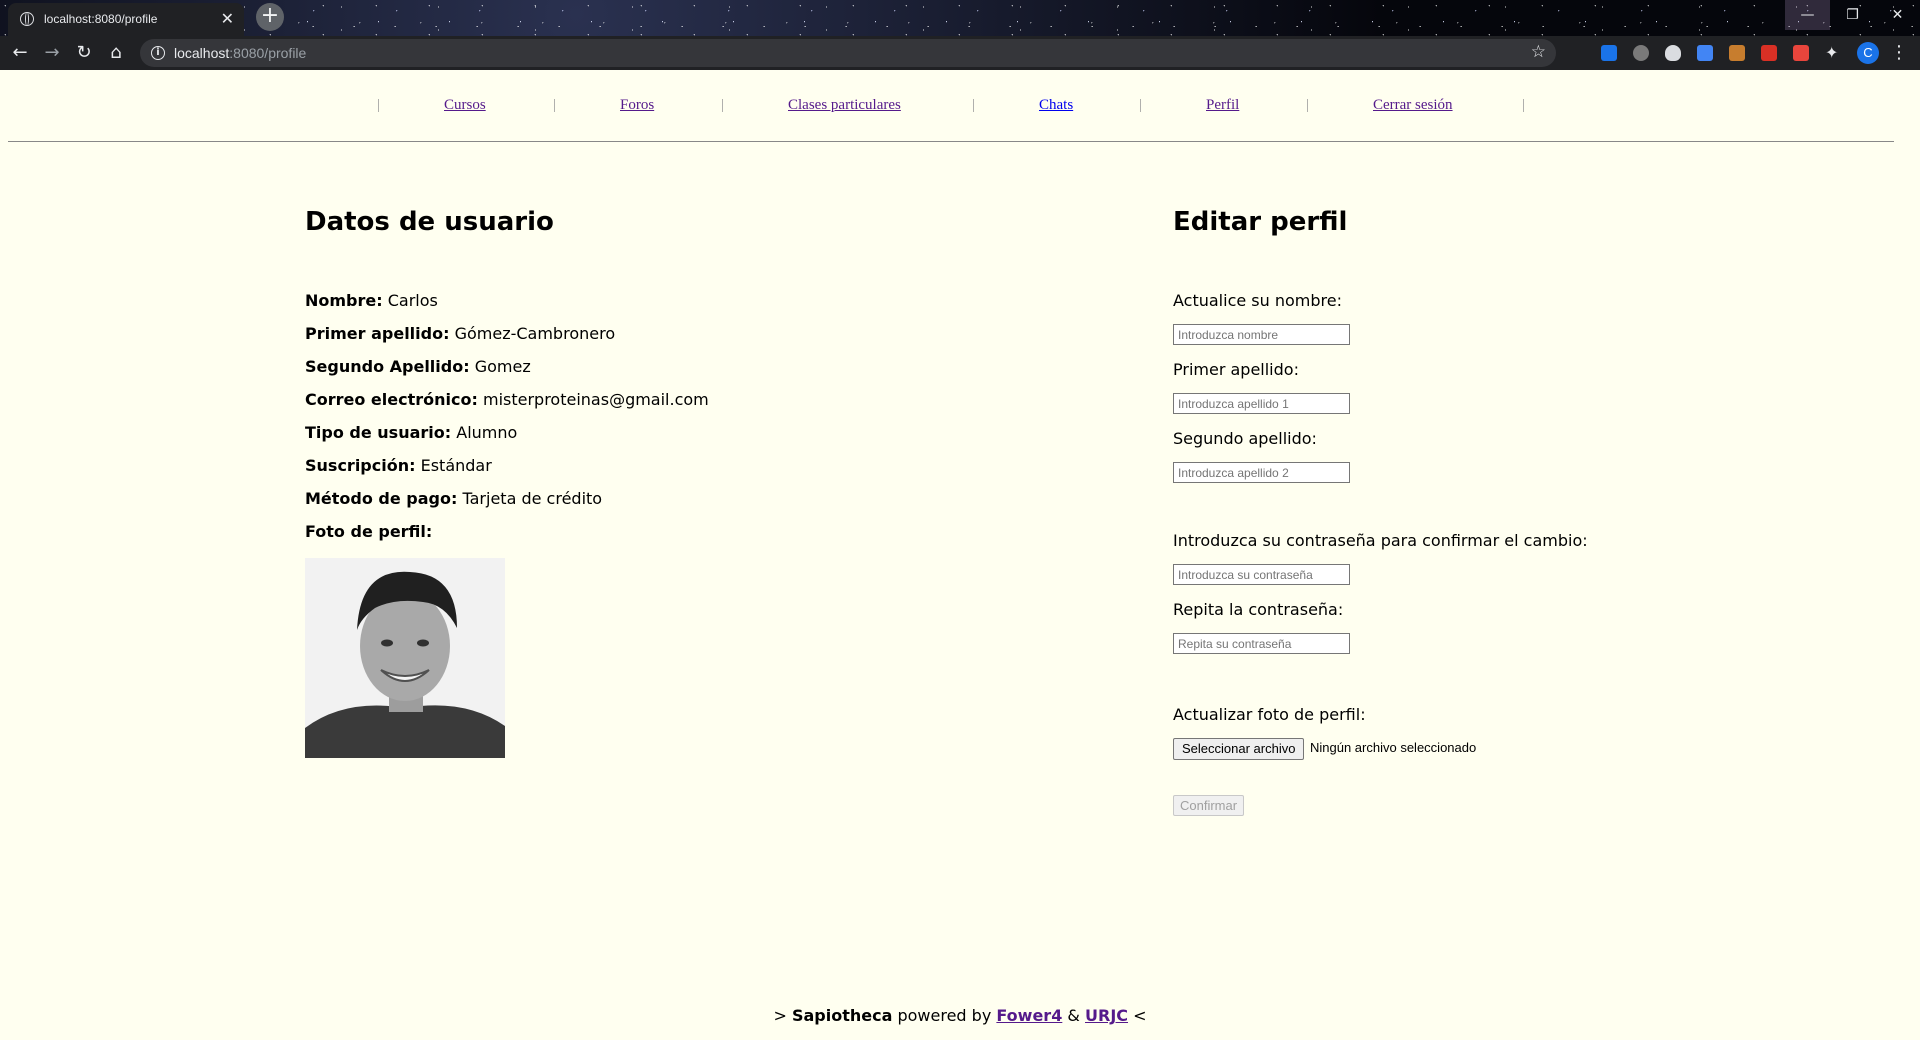  Describe the element at coordinates (1538, 52) in the screenshot. I see `bookmark-star-icon: ☆` at that location.